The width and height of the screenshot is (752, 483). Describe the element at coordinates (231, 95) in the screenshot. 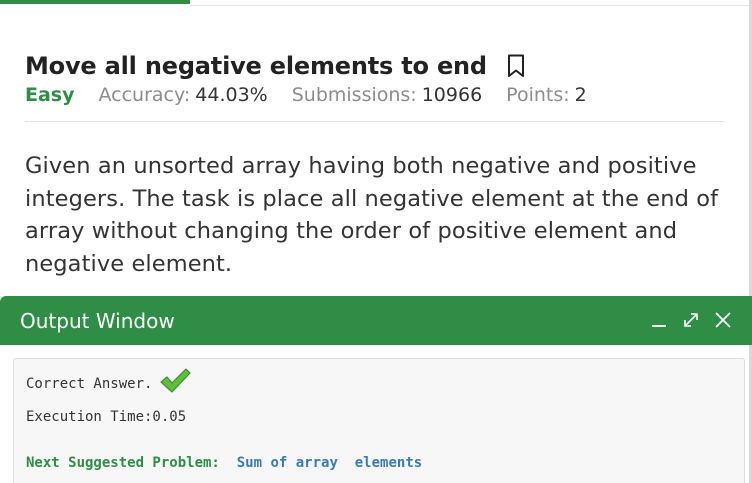

I see `accuracy-value: 44.03%` at that location.